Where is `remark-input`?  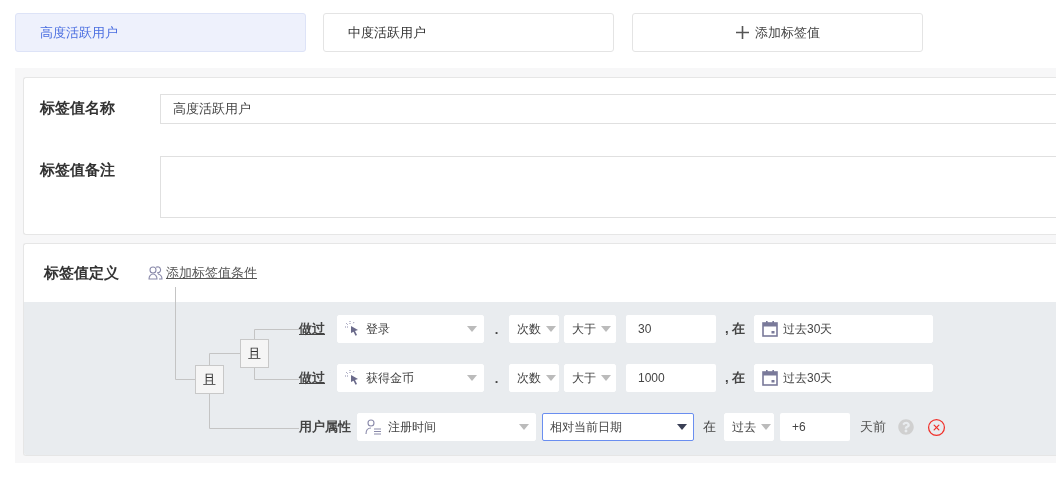 remark-input is located at coordinates (608, 187).